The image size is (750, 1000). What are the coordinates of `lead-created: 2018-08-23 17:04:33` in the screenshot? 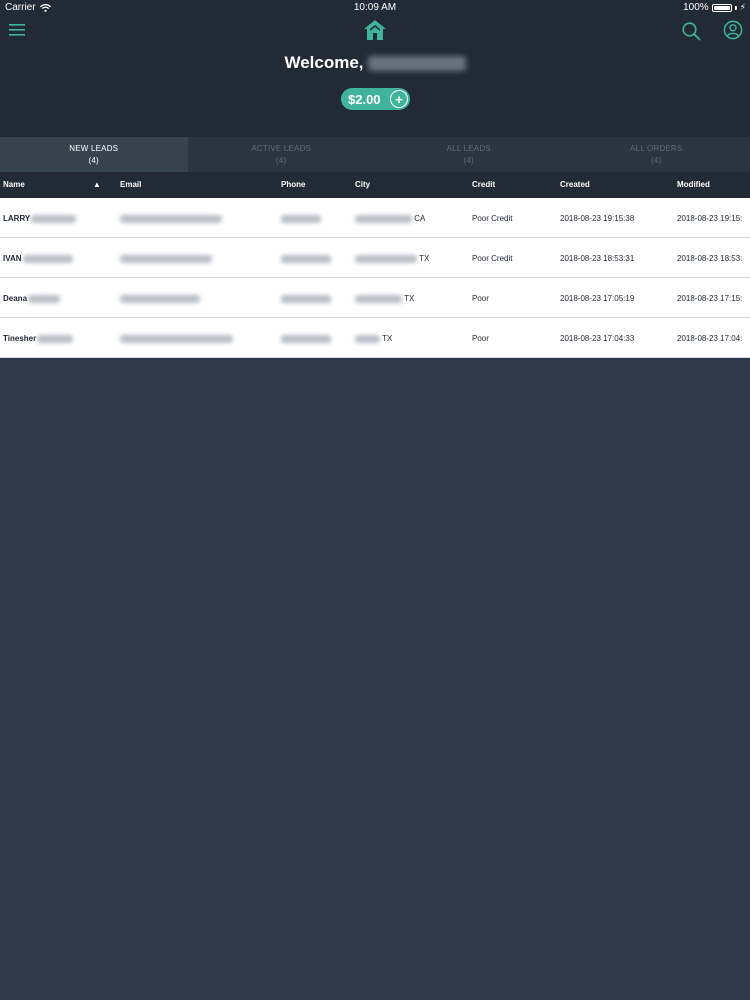 It's located at (597, 338).